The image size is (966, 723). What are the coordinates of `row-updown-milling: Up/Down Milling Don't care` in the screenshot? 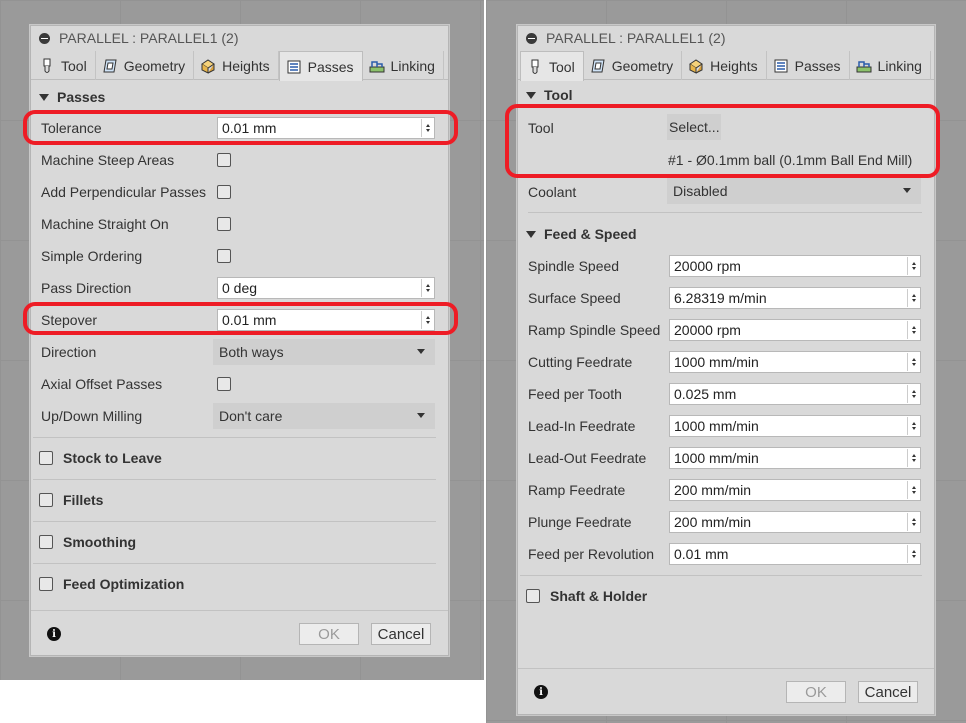 It's located at (239, 416).